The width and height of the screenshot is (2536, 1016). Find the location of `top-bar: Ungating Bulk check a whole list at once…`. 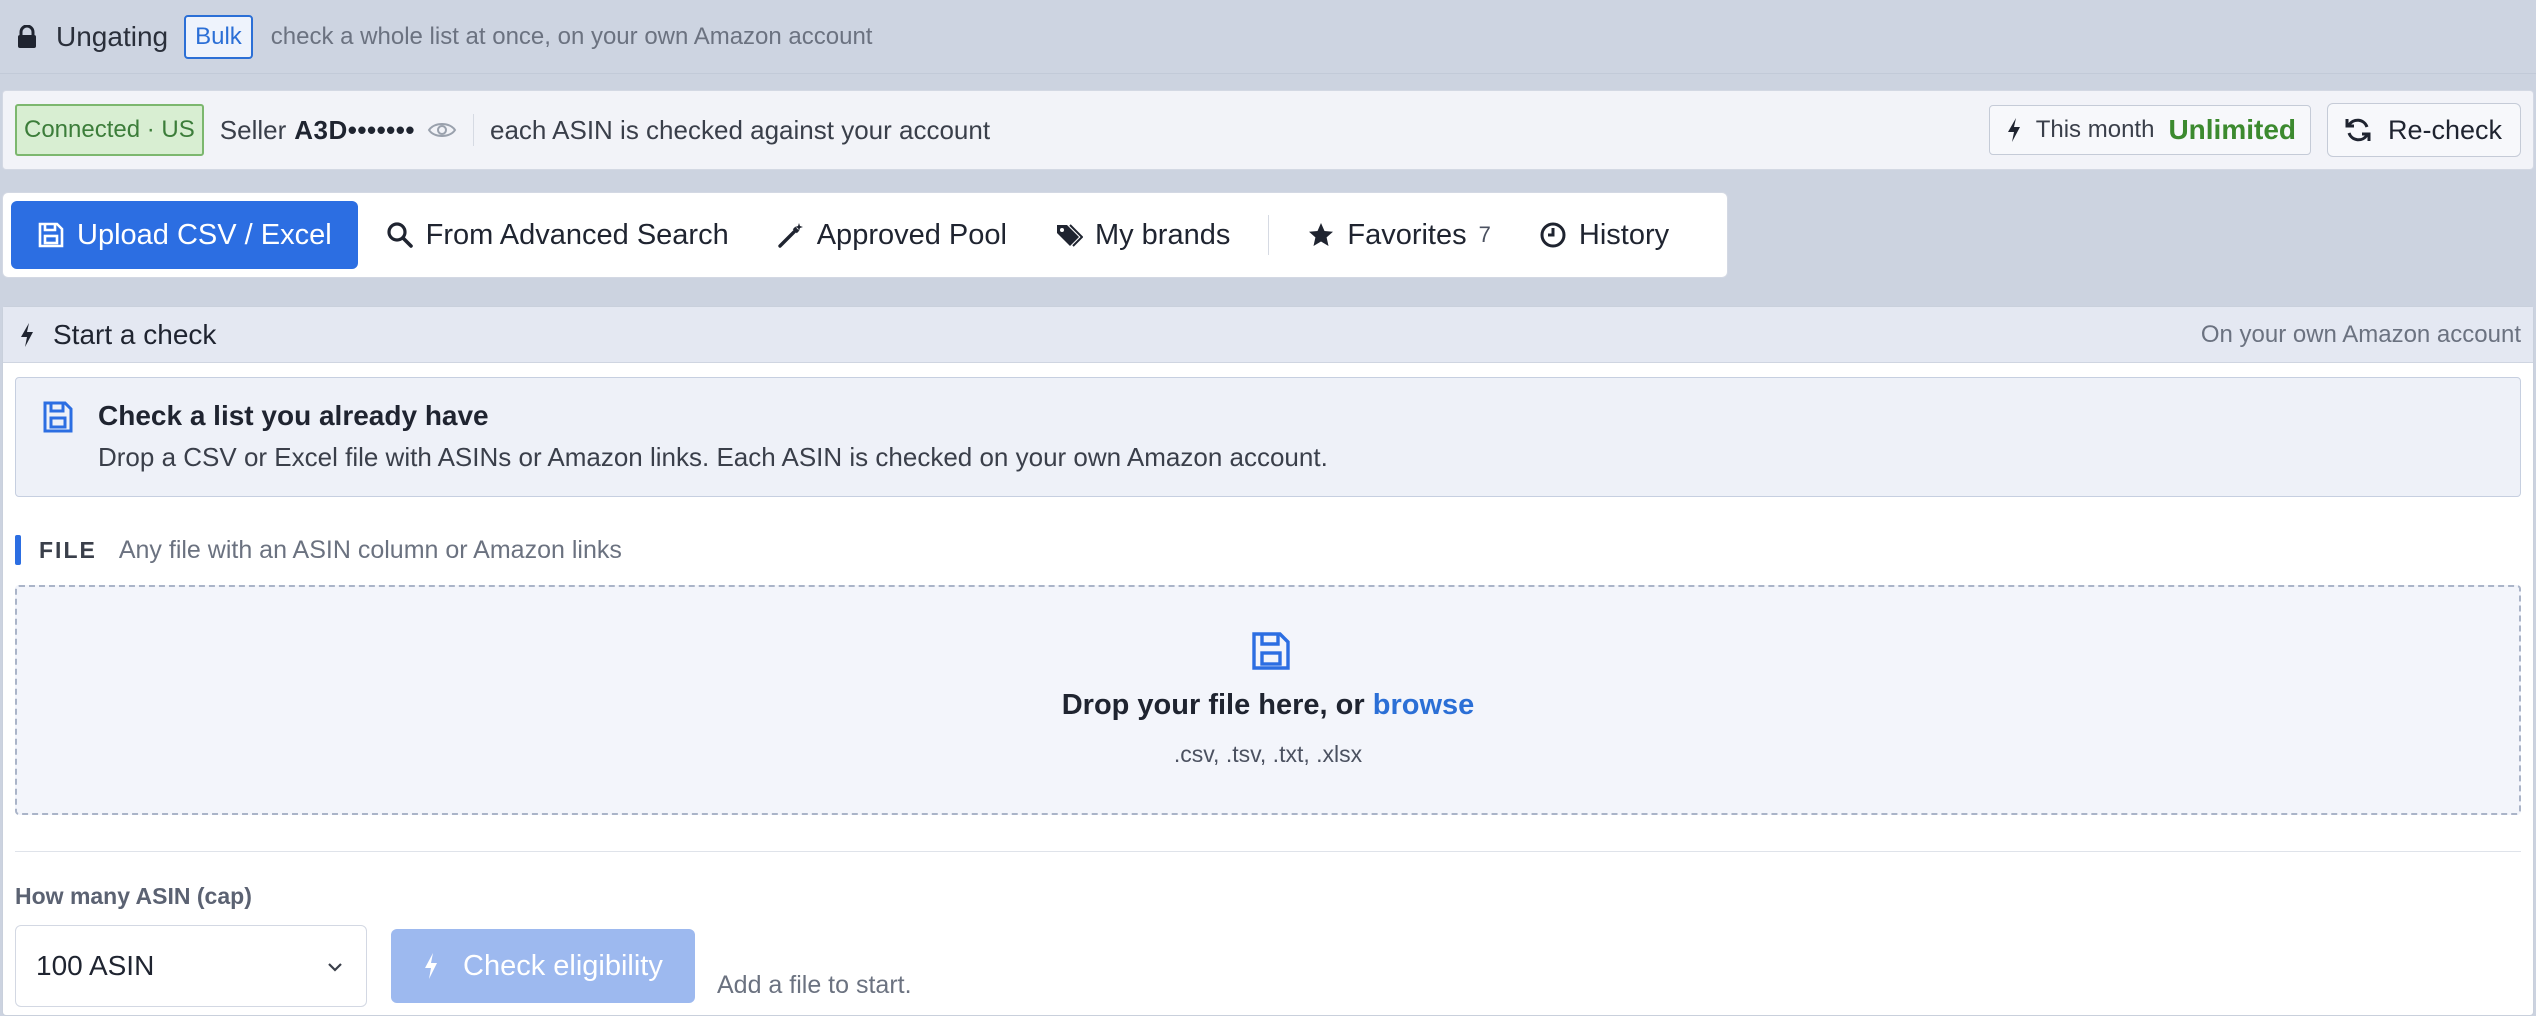

top-bar: Ungating Bulk check a whole list at once… is located at coordinates (1268, 37).